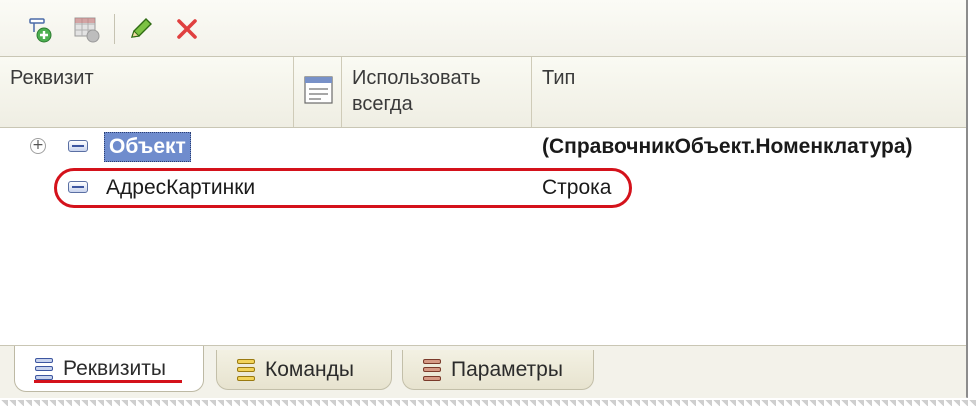 This screenshot has width=976, height=406. I want to click on tab-label: Команды, so click(309, 369).